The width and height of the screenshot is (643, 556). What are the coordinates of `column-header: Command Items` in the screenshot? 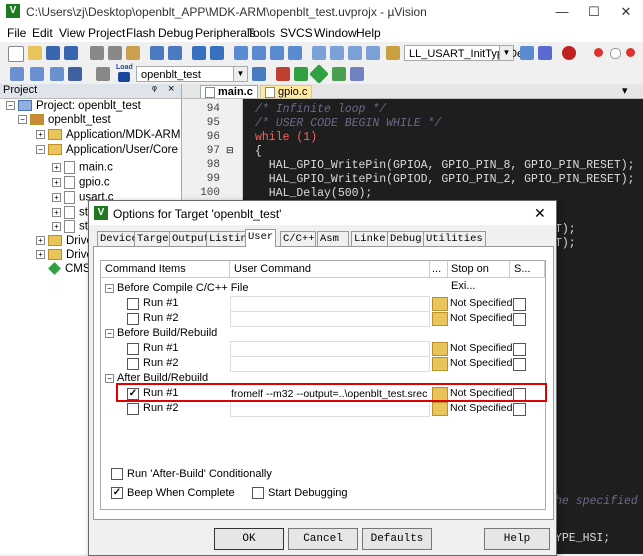 It's located at (165, 269).